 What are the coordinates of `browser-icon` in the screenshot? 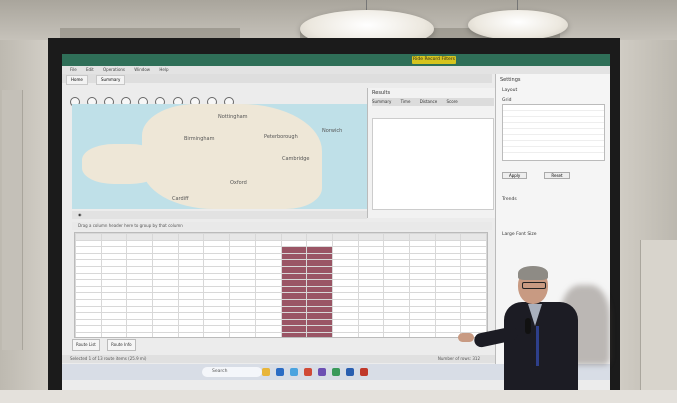 It's located at (280, 372).